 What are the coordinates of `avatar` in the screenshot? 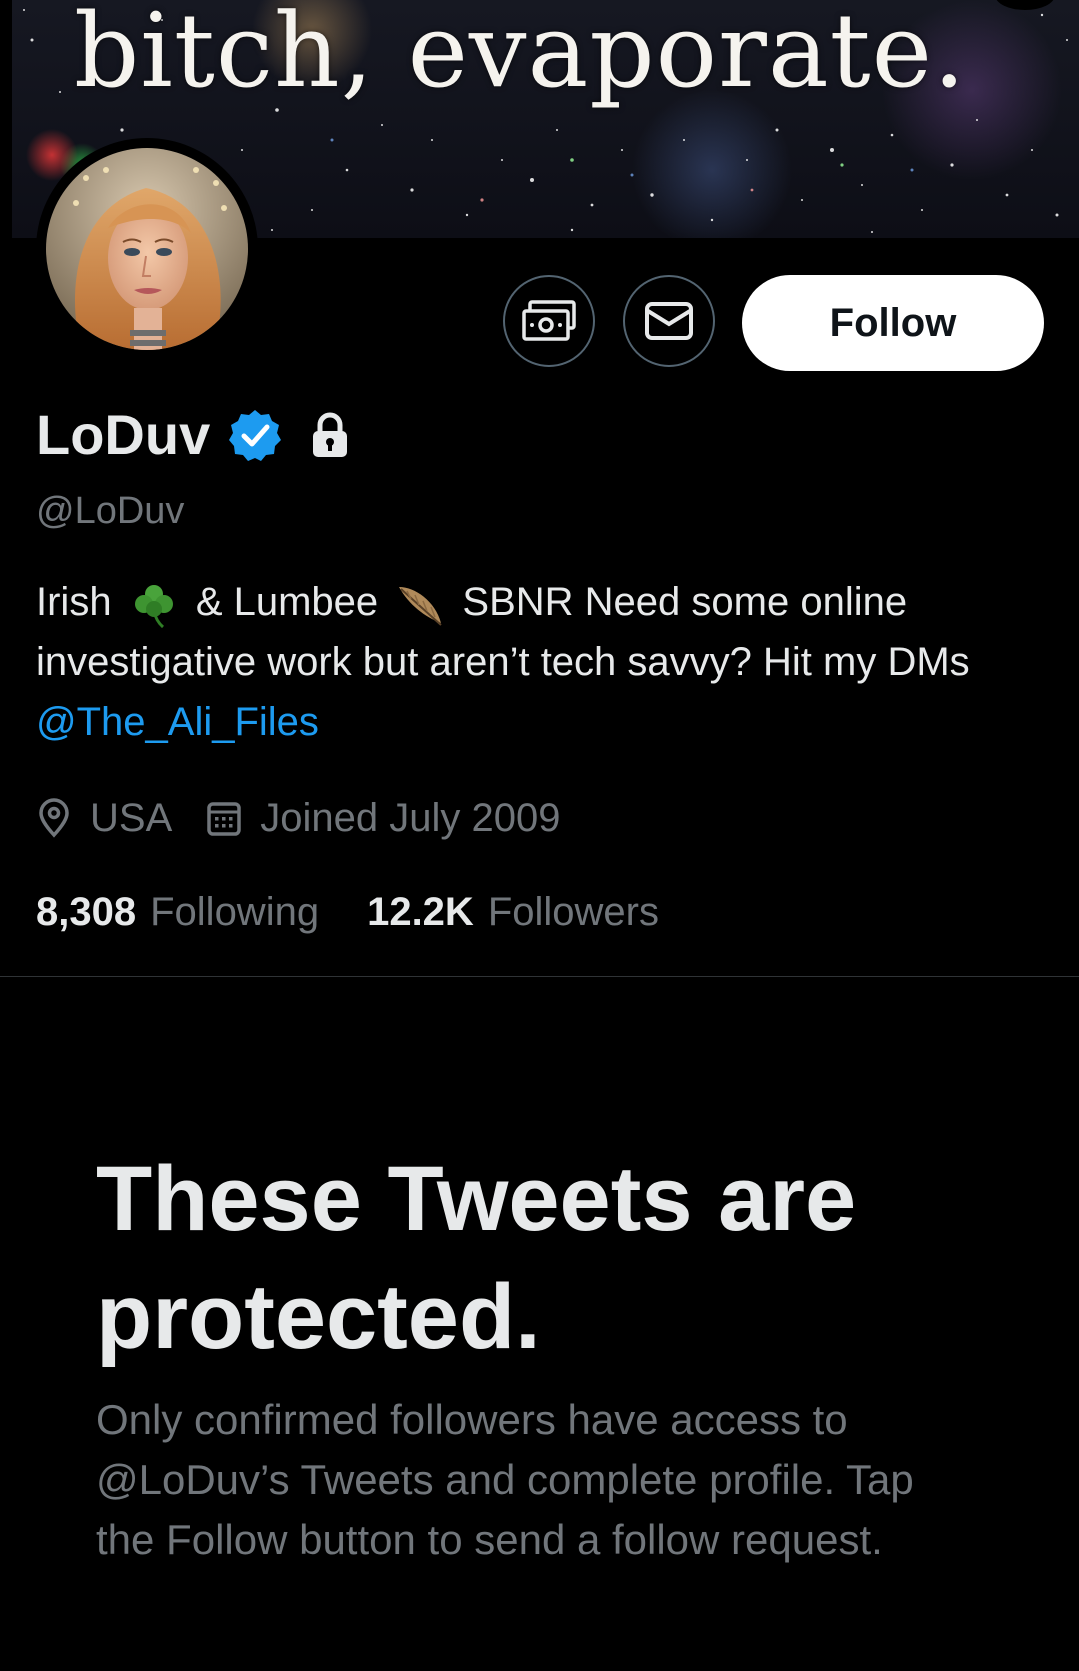 It's located at (147, 249).